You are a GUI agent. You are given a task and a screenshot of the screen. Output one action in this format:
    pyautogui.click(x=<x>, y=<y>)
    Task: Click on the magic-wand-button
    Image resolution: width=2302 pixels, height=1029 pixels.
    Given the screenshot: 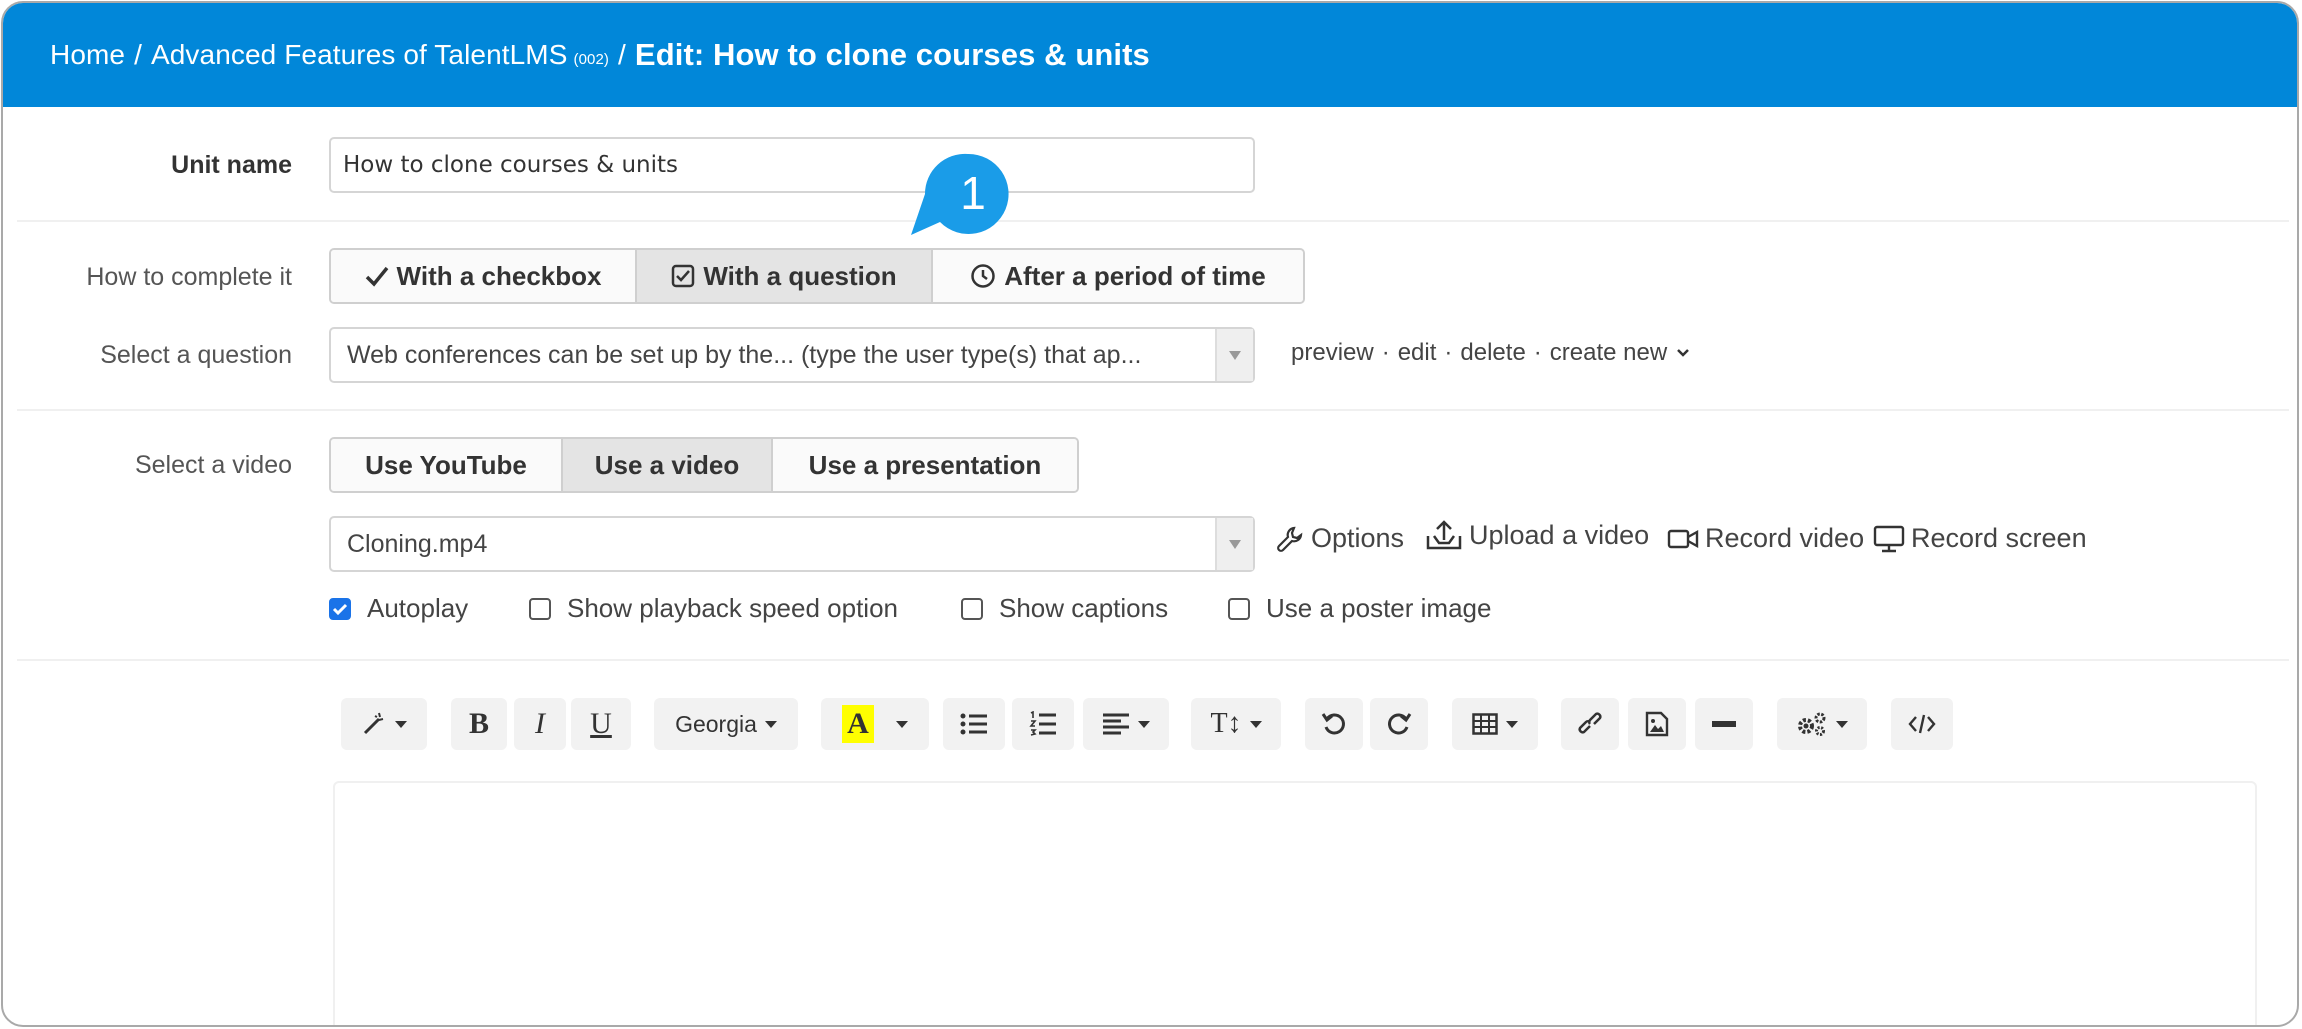 What is the action you would take?
    pyautogui.click(x=384, y=724)
    